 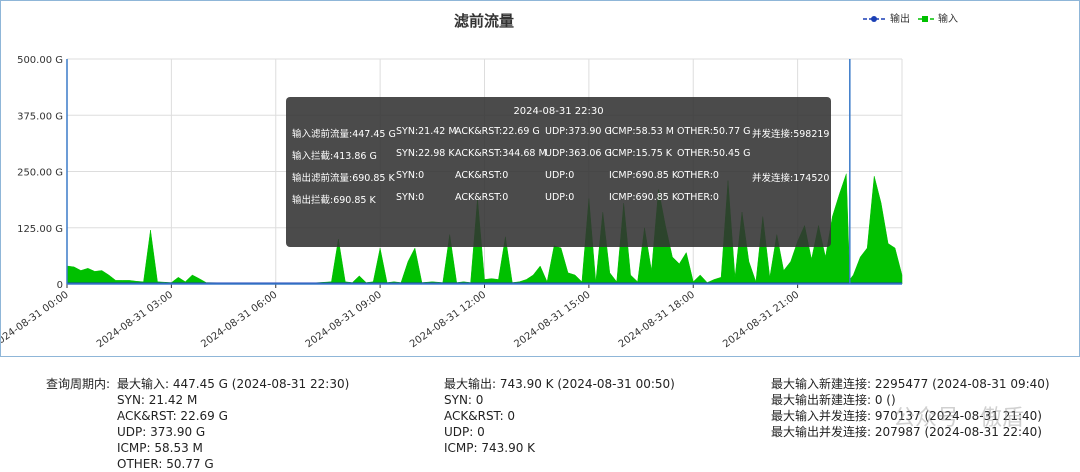 I want to click on y-tick-label: 125.00 G, so click(x=40, y=229).